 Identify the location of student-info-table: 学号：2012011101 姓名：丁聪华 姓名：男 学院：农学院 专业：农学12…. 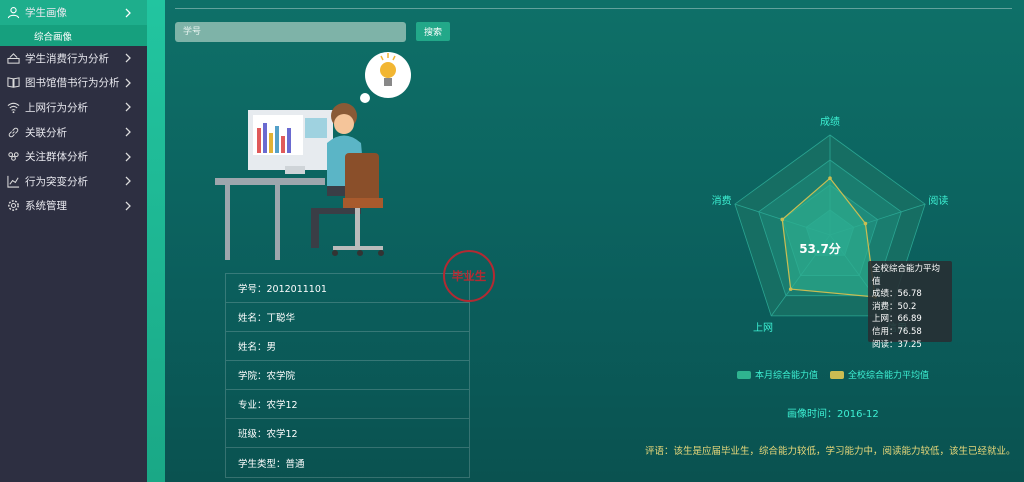
(347, 375).